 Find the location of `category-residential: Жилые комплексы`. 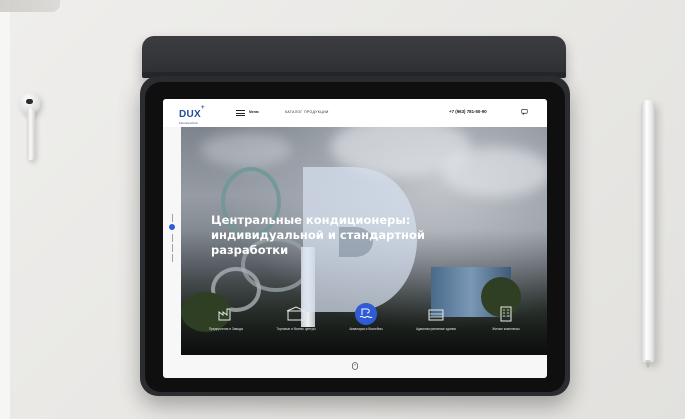

category-residential: Жилые комплексы is located at coordinates (506, 317).